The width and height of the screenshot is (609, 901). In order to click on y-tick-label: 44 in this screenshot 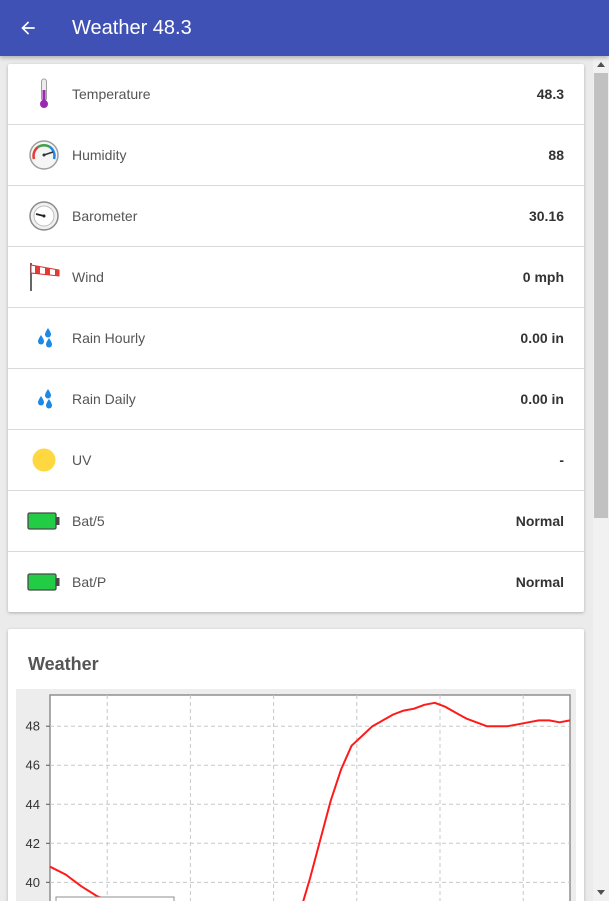, I will do `click(33, 804)`.